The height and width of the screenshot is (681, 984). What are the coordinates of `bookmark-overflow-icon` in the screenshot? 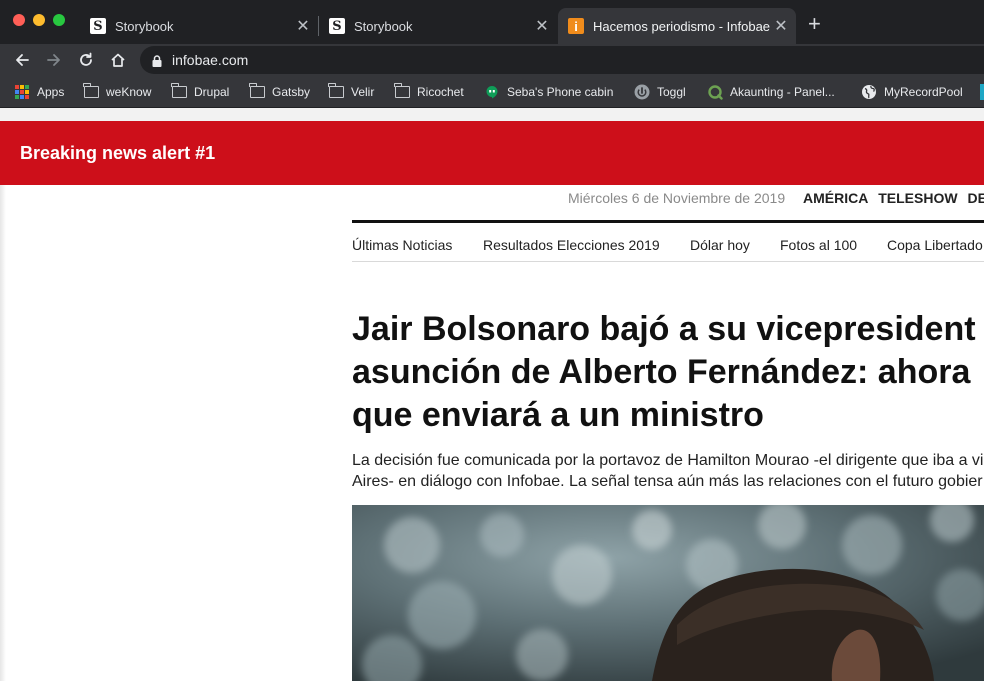 It's located at (982, 92).